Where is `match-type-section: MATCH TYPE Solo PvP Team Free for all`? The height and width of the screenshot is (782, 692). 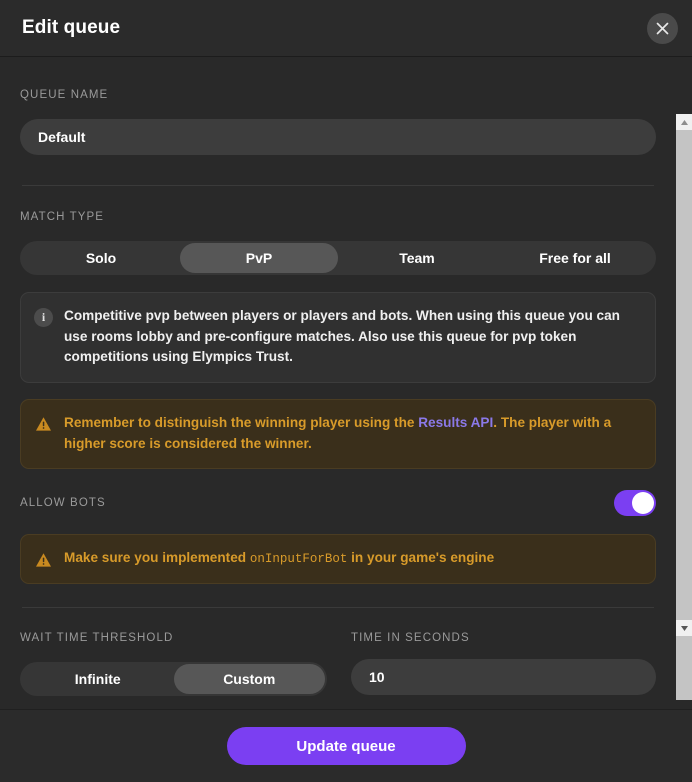 match-type-section: MATCH TYPE Solo PvP Team Free for all is located at coordinates (338, 243).